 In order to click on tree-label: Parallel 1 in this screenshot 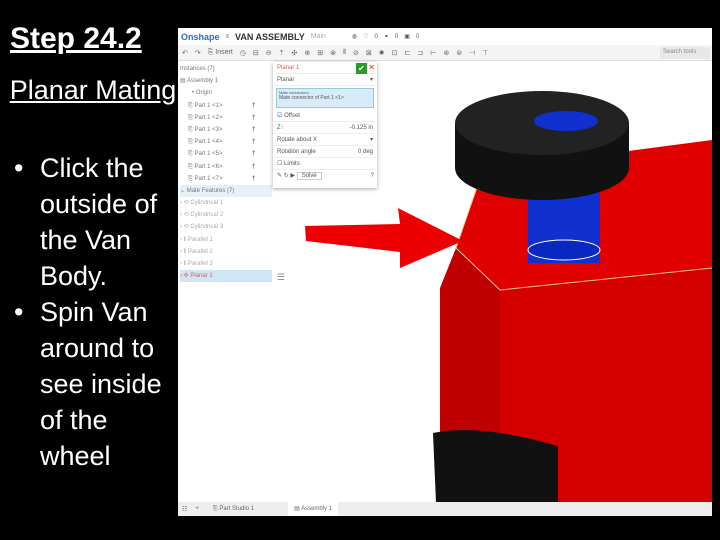, I will do `click(200, 239)`.